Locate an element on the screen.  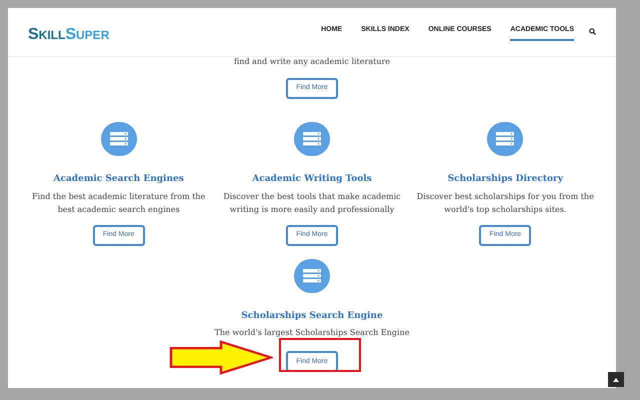
caret-up-icon is located at coordinates (616, 380).